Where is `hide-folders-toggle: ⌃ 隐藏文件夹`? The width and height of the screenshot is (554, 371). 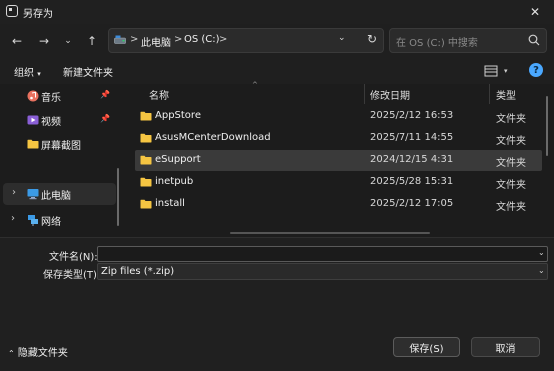 hide-folders-toggle: ⌃ 隐藏文件夹 is located at coordinates (38, 351).